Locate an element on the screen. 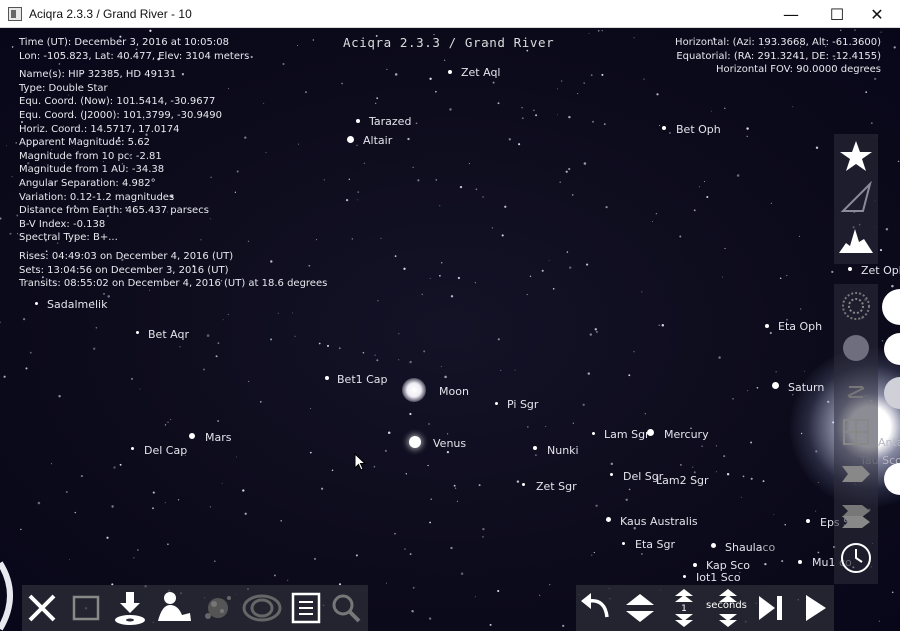 The image size is (900, 631). star-mu1-sco is located at coordinates (800, 562).